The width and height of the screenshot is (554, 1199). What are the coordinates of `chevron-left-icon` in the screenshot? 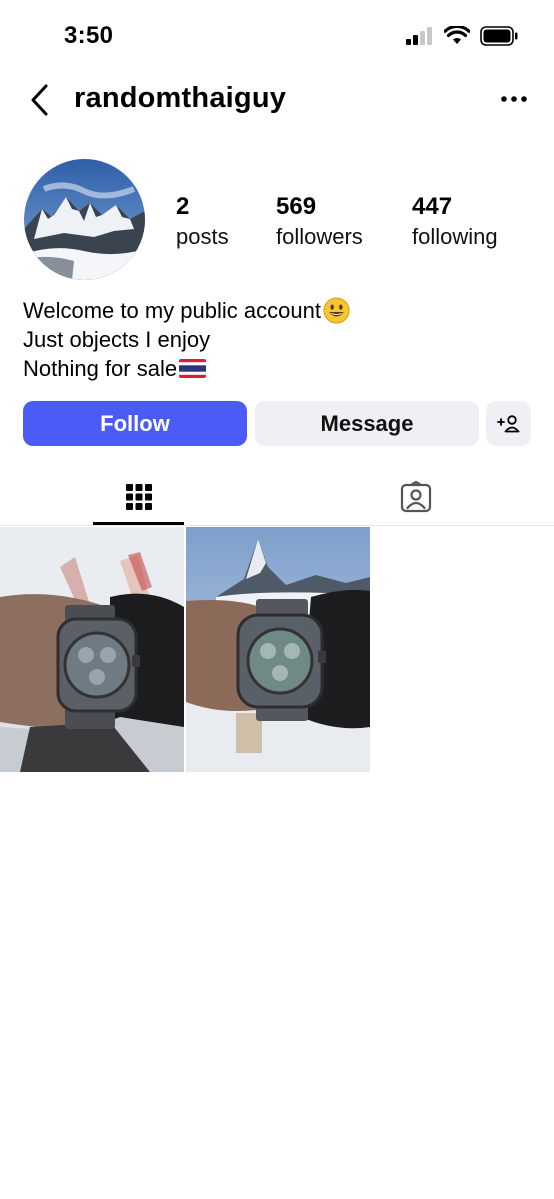 It's located at (39, 100).